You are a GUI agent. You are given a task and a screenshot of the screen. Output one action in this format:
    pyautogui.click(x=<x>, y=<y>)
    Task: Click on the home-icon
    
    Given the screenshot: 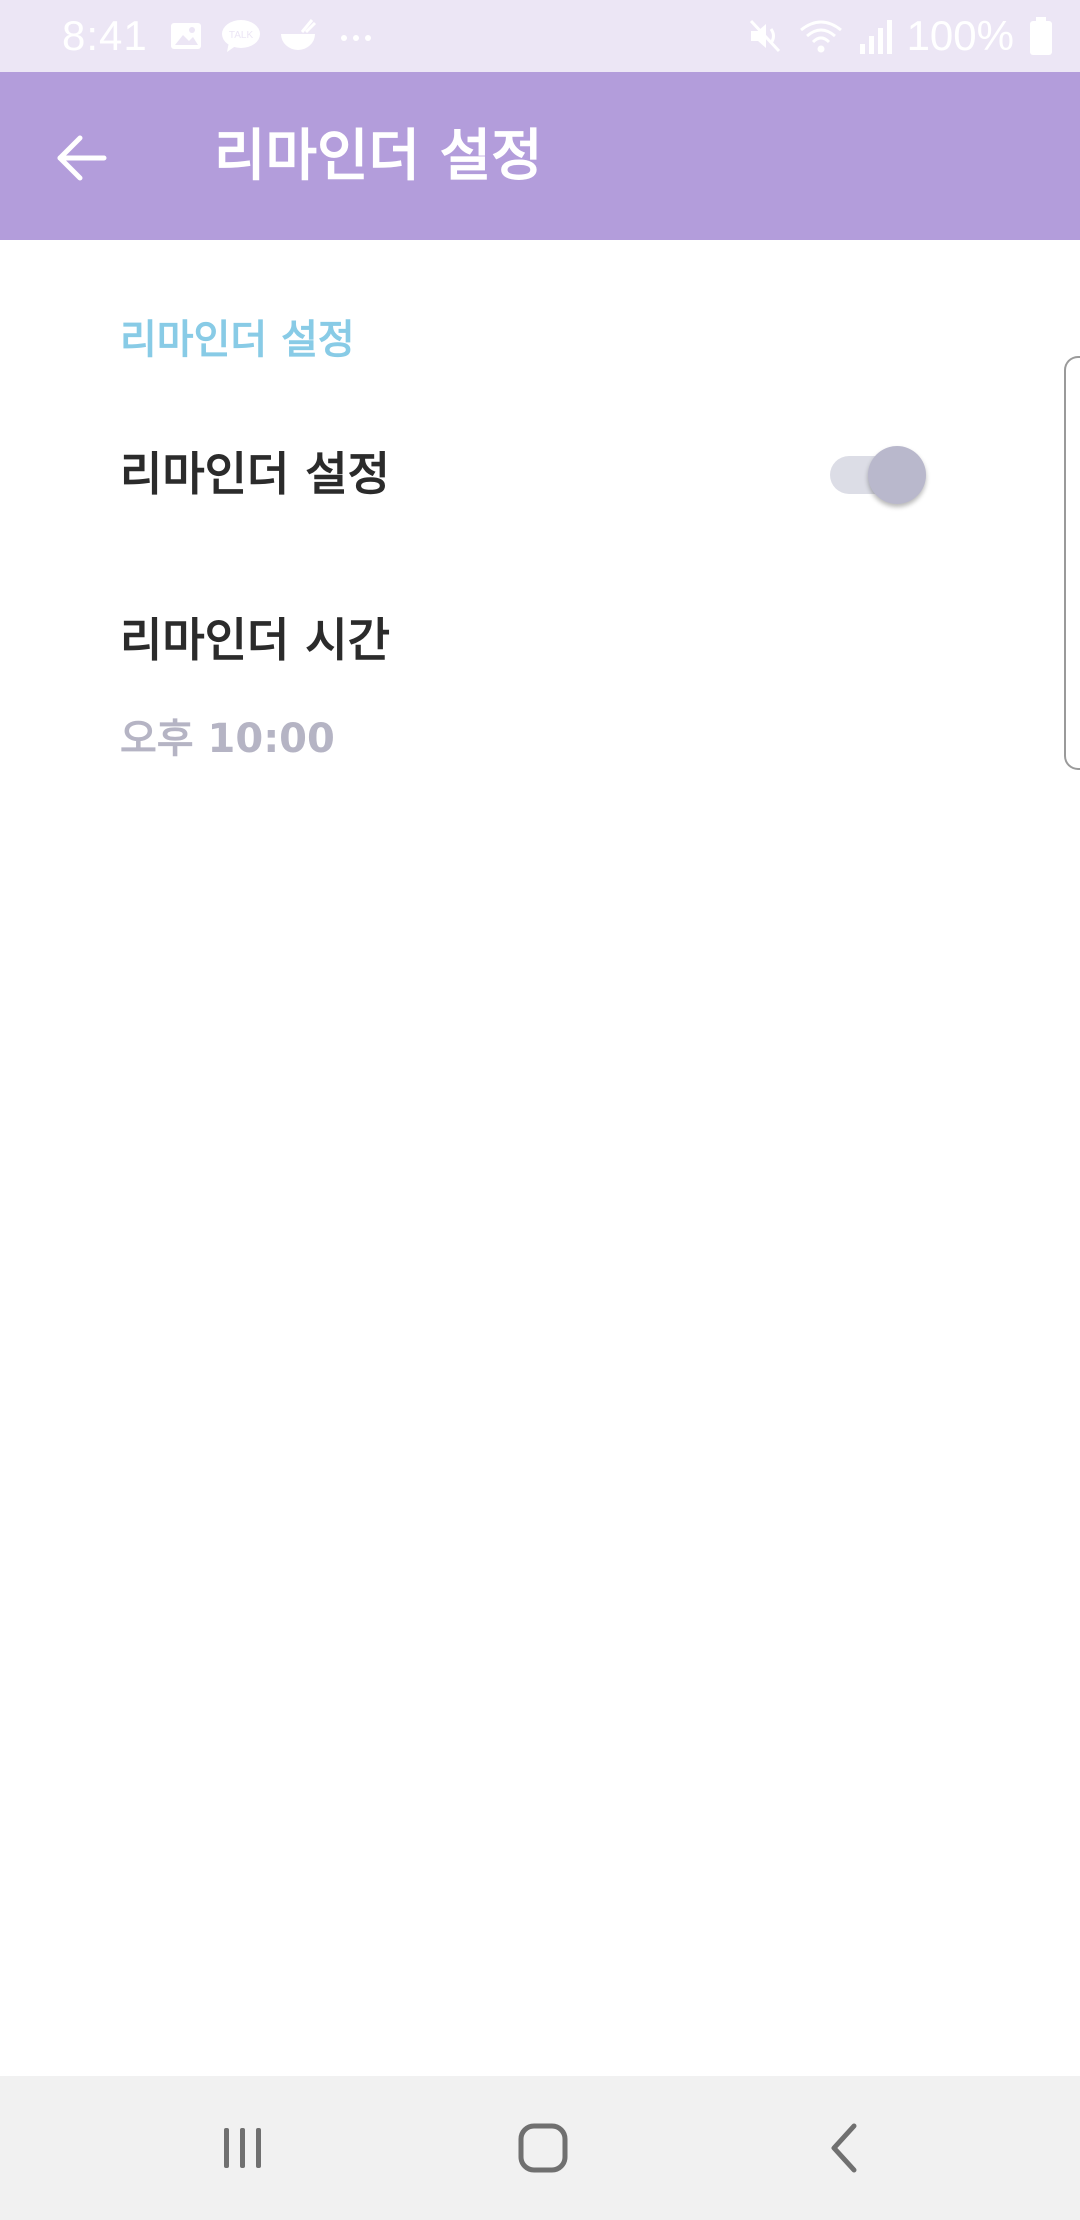 What is the action you would take?
    pyautogui.click(x=543, y=2148)
    